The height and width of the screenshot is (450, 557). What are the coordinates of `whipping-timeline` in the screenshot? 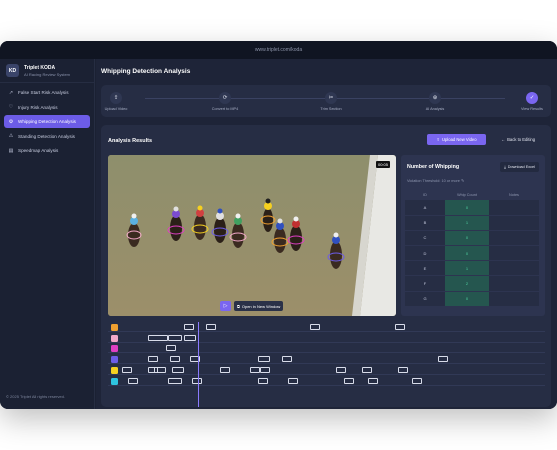 It's located at (326, 364).